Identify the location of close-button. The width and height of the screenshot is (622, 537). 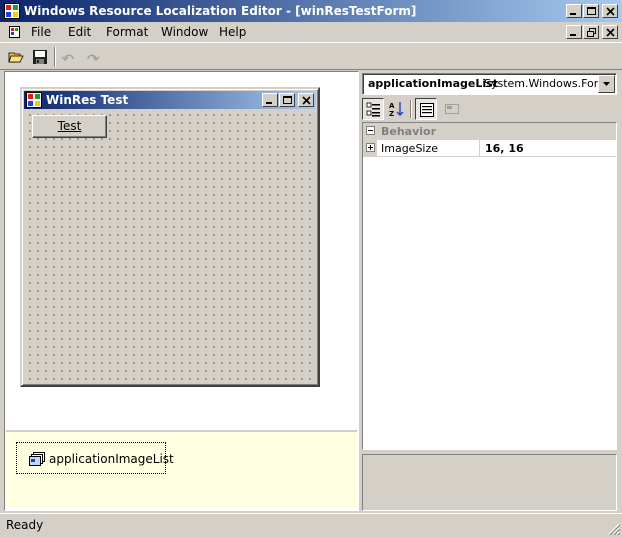
(610, 11).